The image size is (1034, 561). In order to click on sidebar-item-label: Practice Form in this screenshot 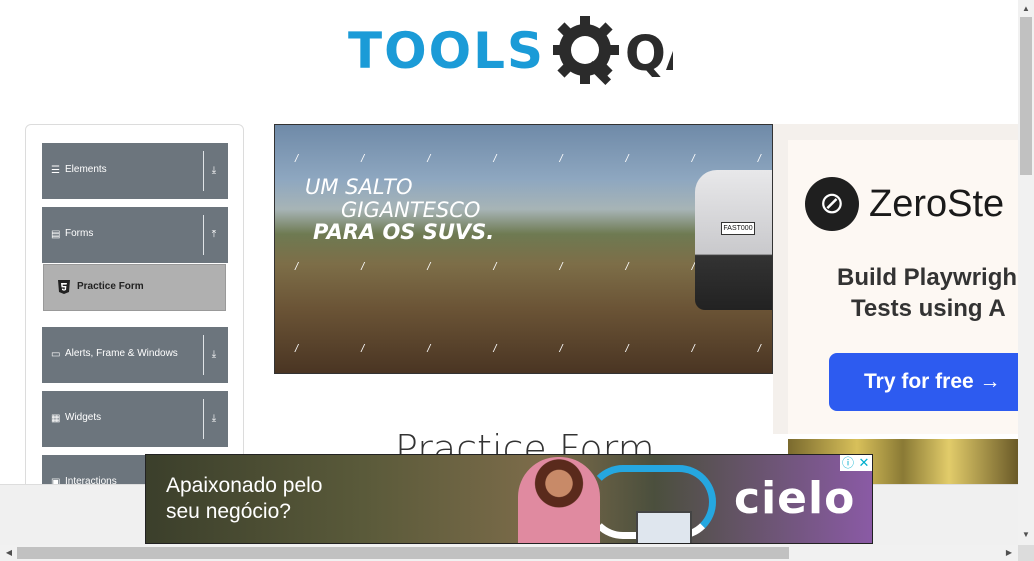, I will do `click(110, 286)`.